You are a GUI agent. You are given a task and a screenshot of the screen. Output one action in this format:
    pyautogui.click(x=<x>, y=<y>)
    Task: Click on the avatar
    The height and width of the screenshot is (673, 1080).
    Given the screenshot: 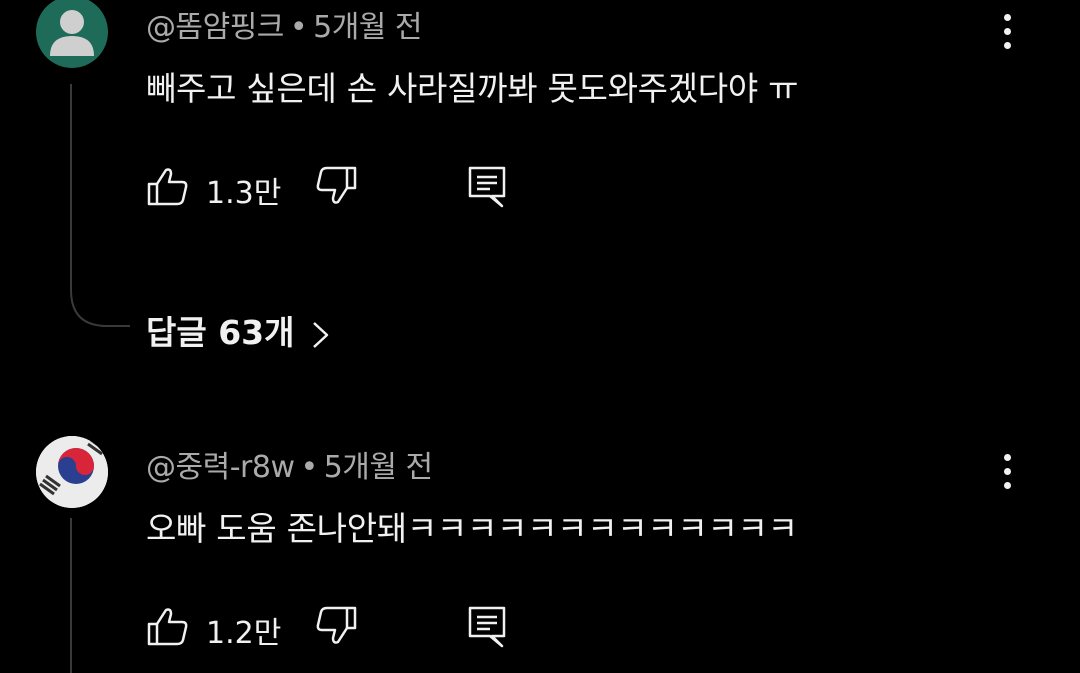 What is the action you would take?
    pyautogui.click(x=72, y=472)
    